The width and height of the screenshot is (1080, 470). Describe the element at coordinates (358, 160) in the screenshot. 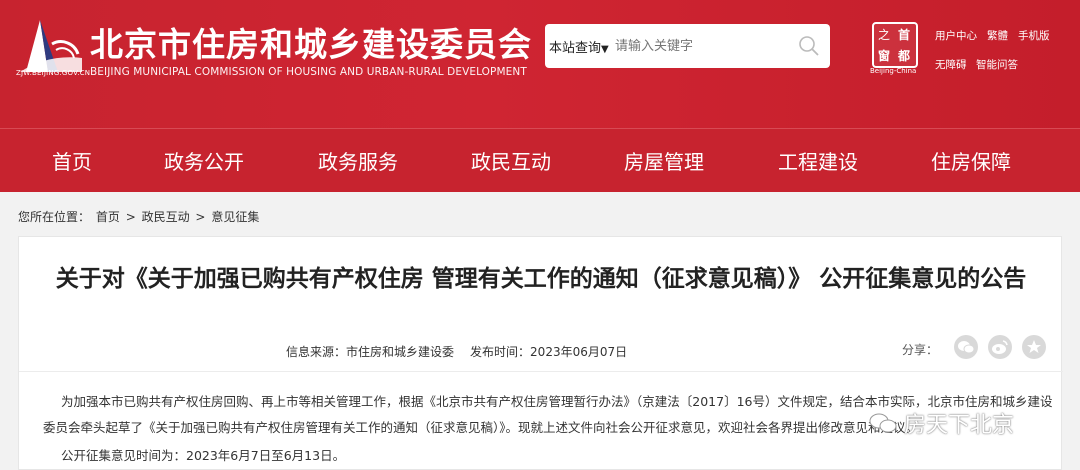

I see `nav-item-government-services: 政务服务` at that location.